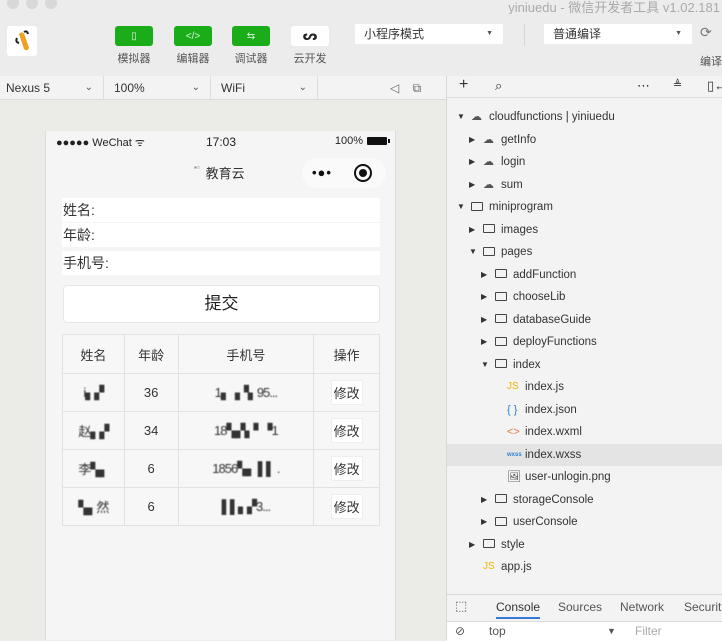  I want to click on name-field: 姓名:, so click(221, 210).